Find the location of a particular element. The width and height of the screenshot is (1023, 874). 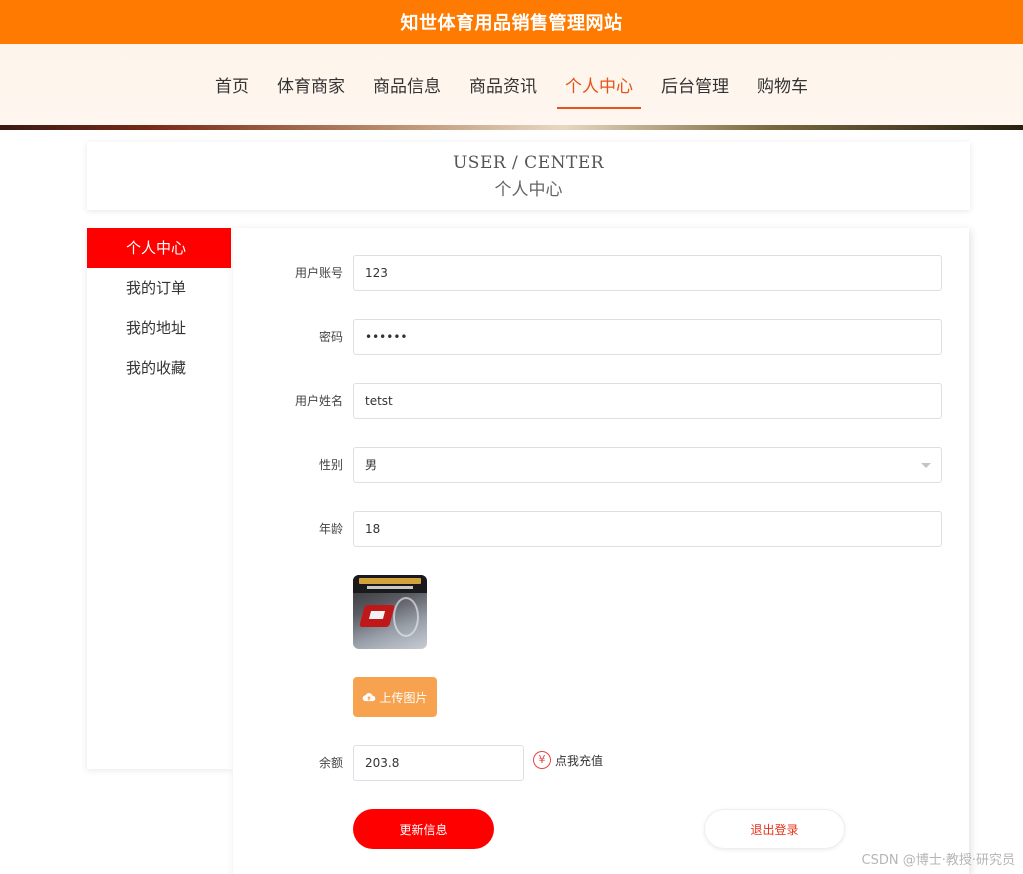

name-label: 用户姓名 is located at coordinates (318, 401).